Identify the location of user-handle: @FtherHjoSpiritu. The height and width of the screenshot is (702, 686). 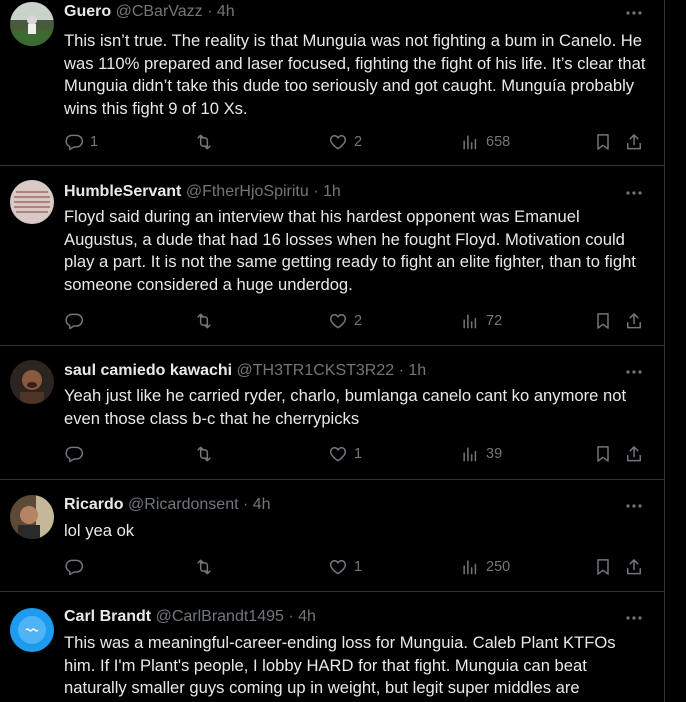
(247, 191).